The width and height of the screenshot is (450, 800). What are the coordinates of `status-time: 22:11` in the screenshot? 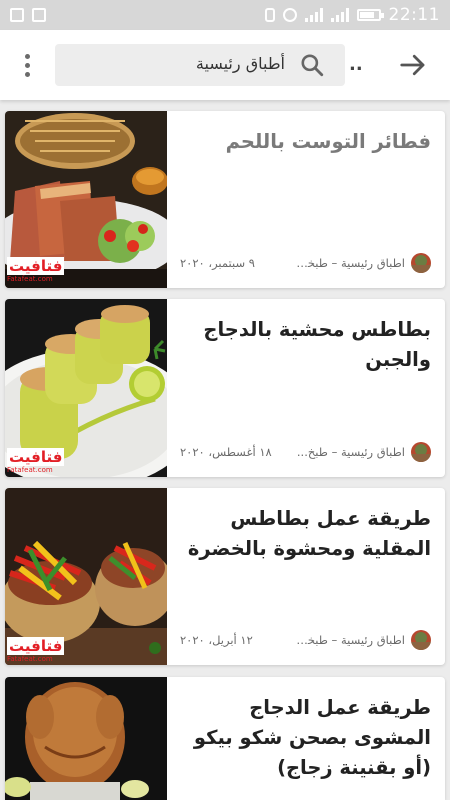 It's located at (414, 15).